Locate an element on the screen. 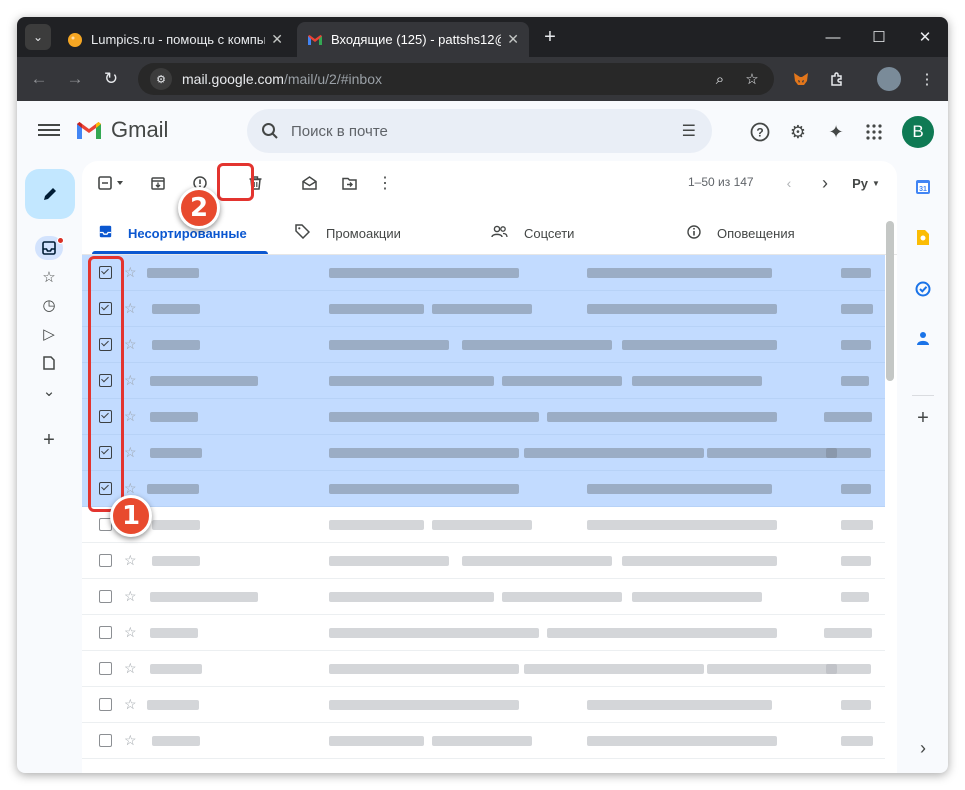 This screenshot has width=965, height=790. tab-social: Соцсети is located at coordinates (532, 233).